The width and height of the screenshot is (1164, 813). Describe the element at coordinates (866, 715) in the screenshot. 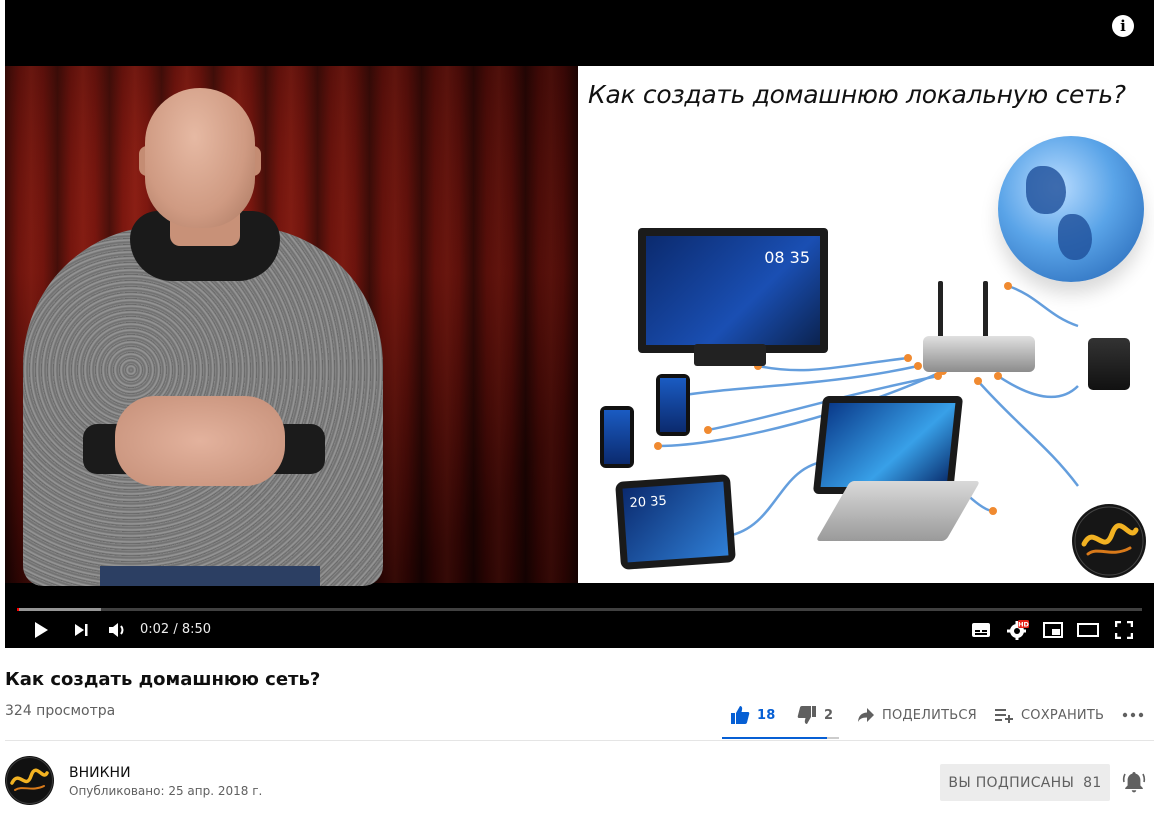

I see `share-icon` at that location.